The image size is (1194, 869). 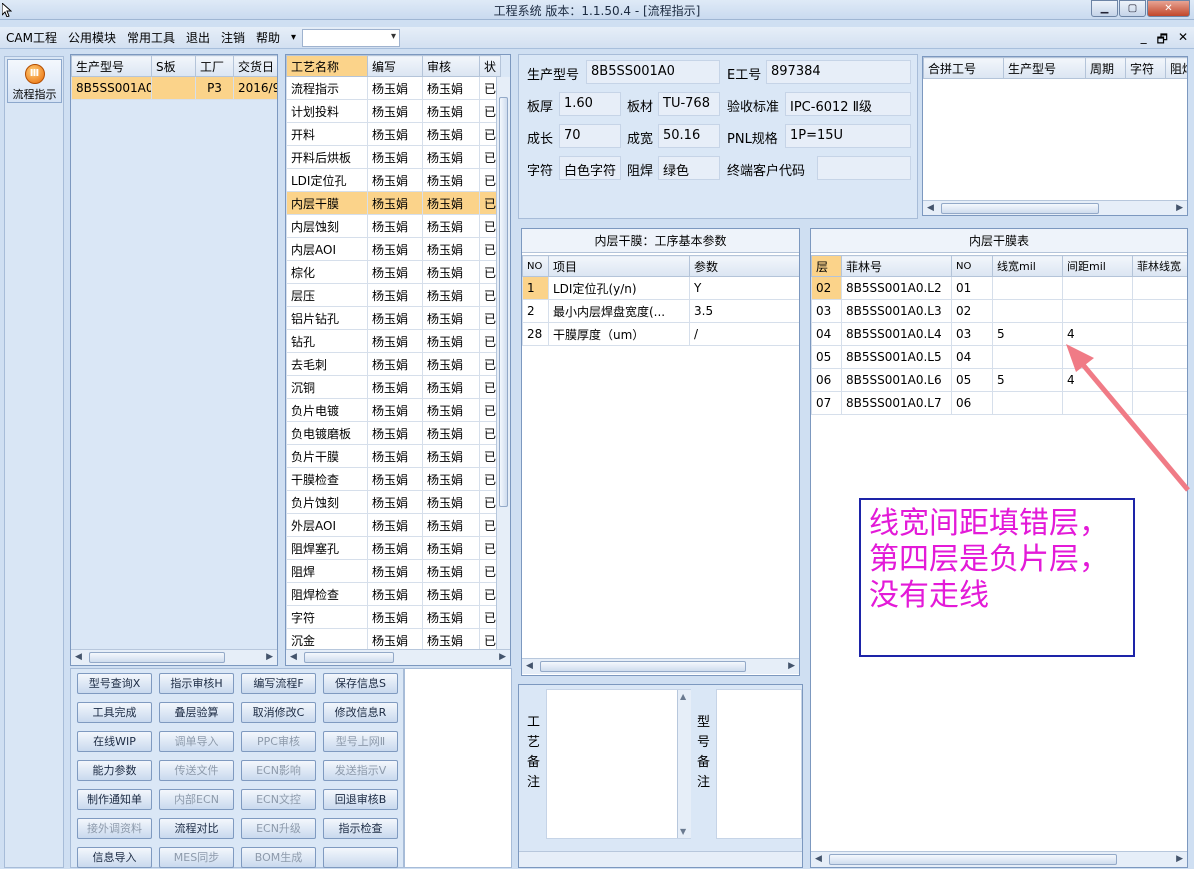 I want to click on table-row: 负片蚀刻 杨玉娟 杨玉娟已, so click(x=393, y=502).